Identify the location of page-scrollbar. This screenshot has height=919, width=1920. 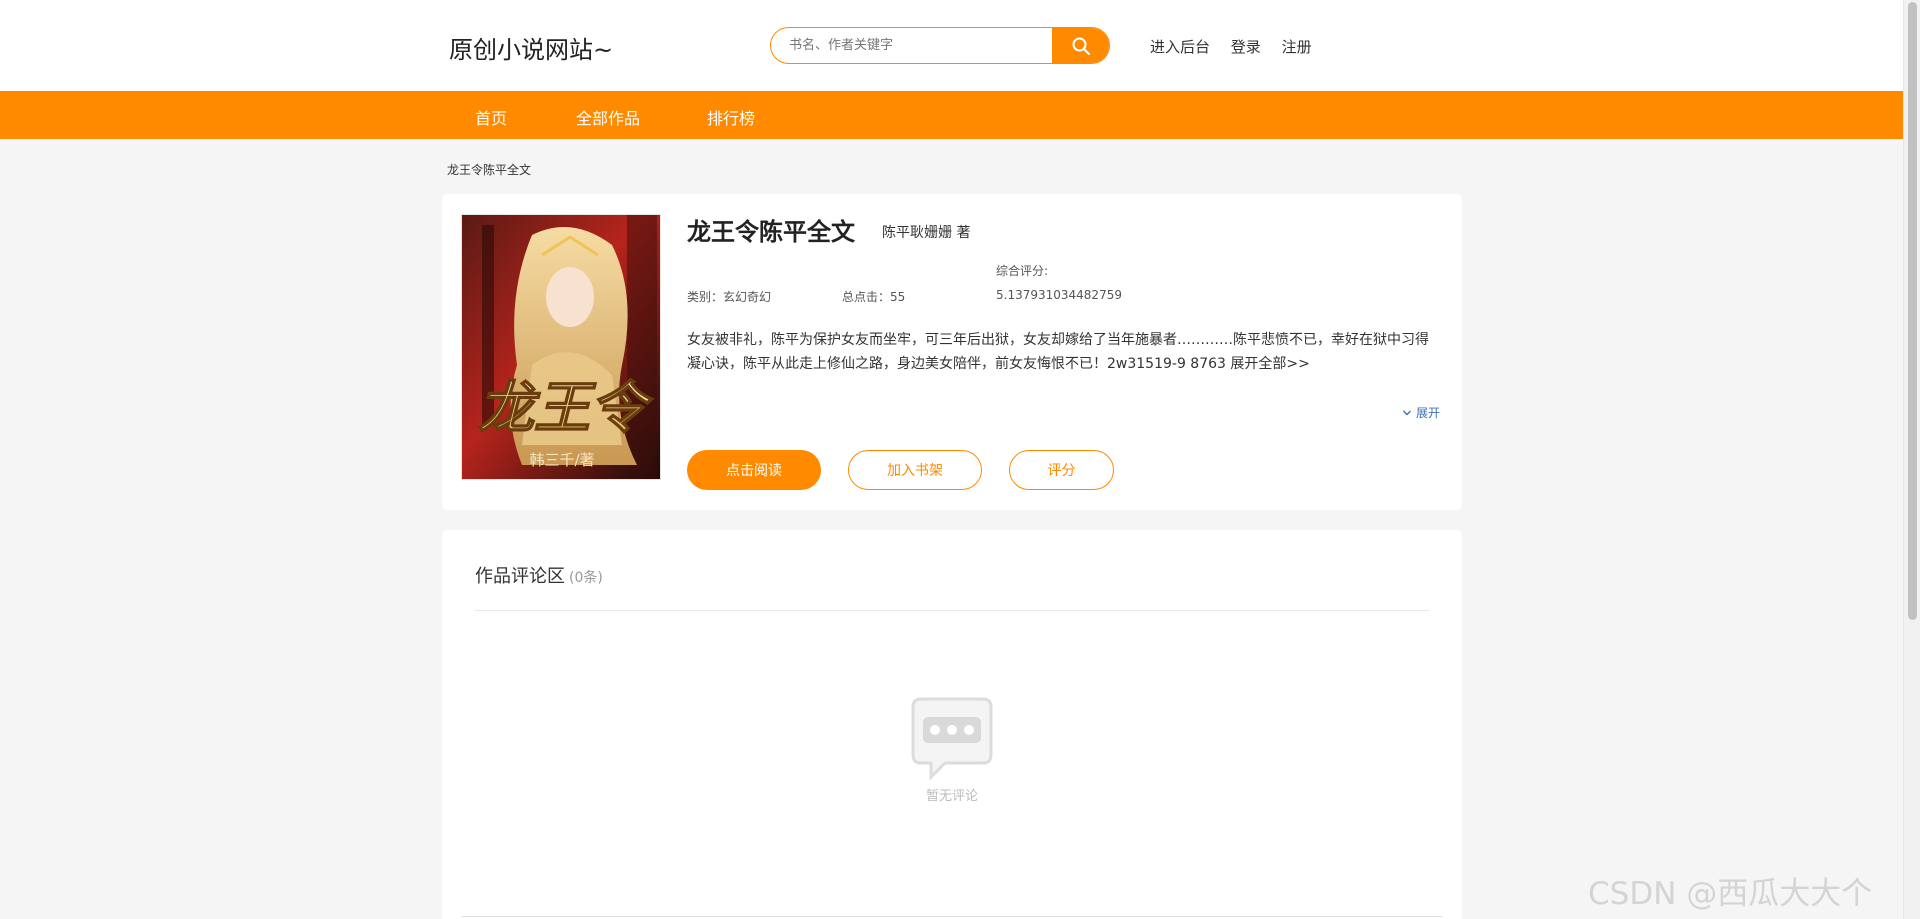
(1911, 459).